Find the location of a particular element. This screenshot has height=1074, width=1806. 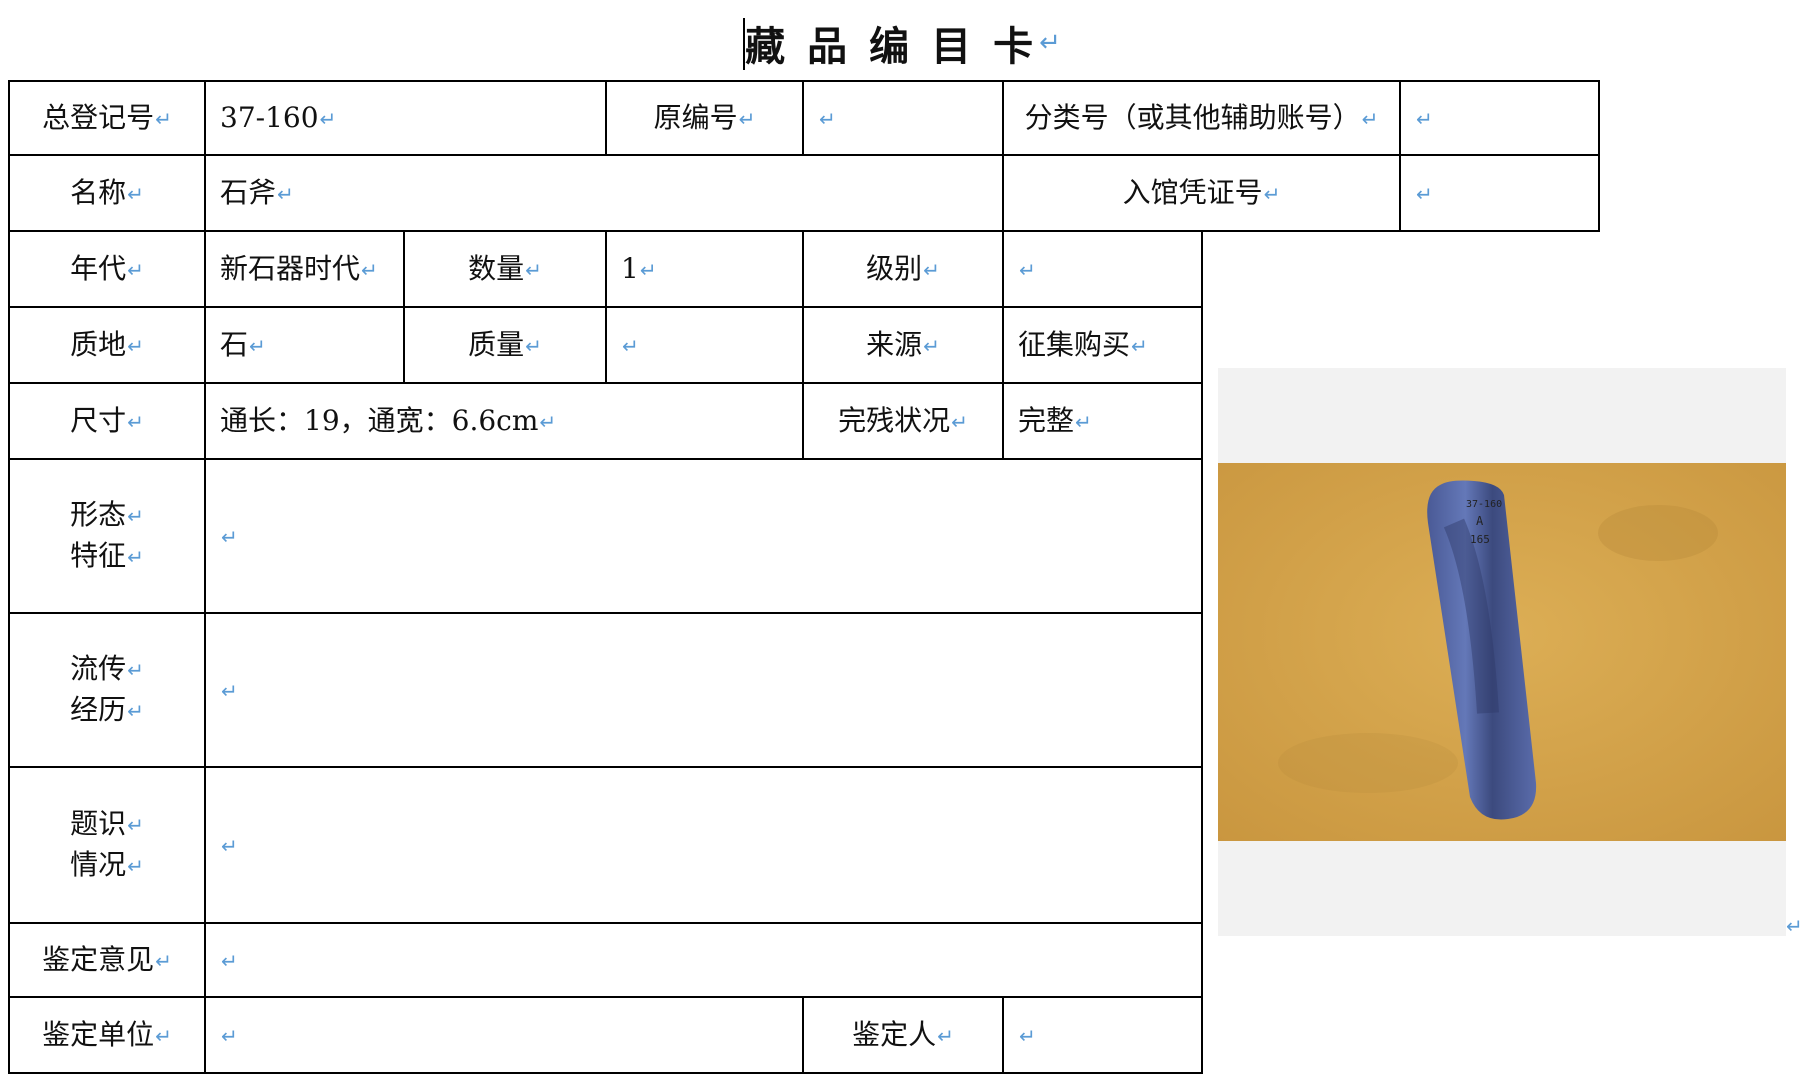

grade-value: ↵ is located at coordinates (1102, 269).